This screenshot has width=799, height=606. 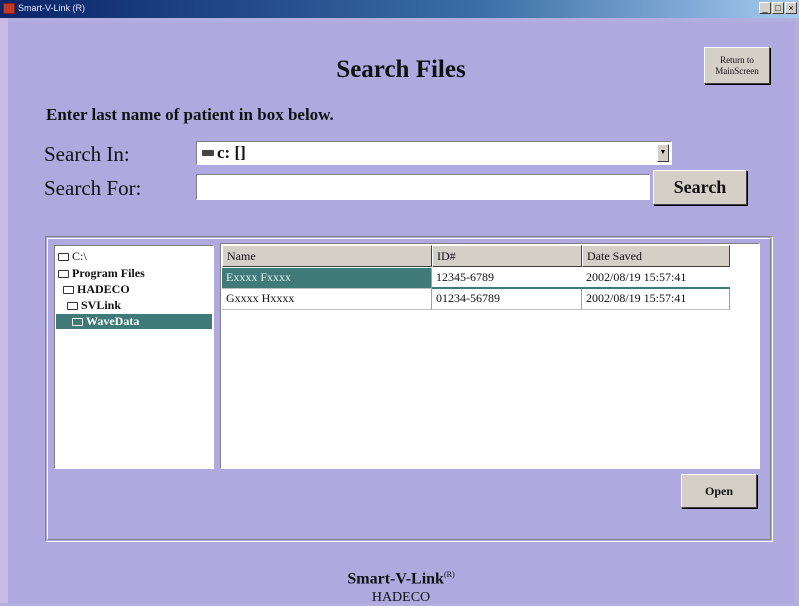 I want to click on search-button: Search, so click(x=700, y=187).